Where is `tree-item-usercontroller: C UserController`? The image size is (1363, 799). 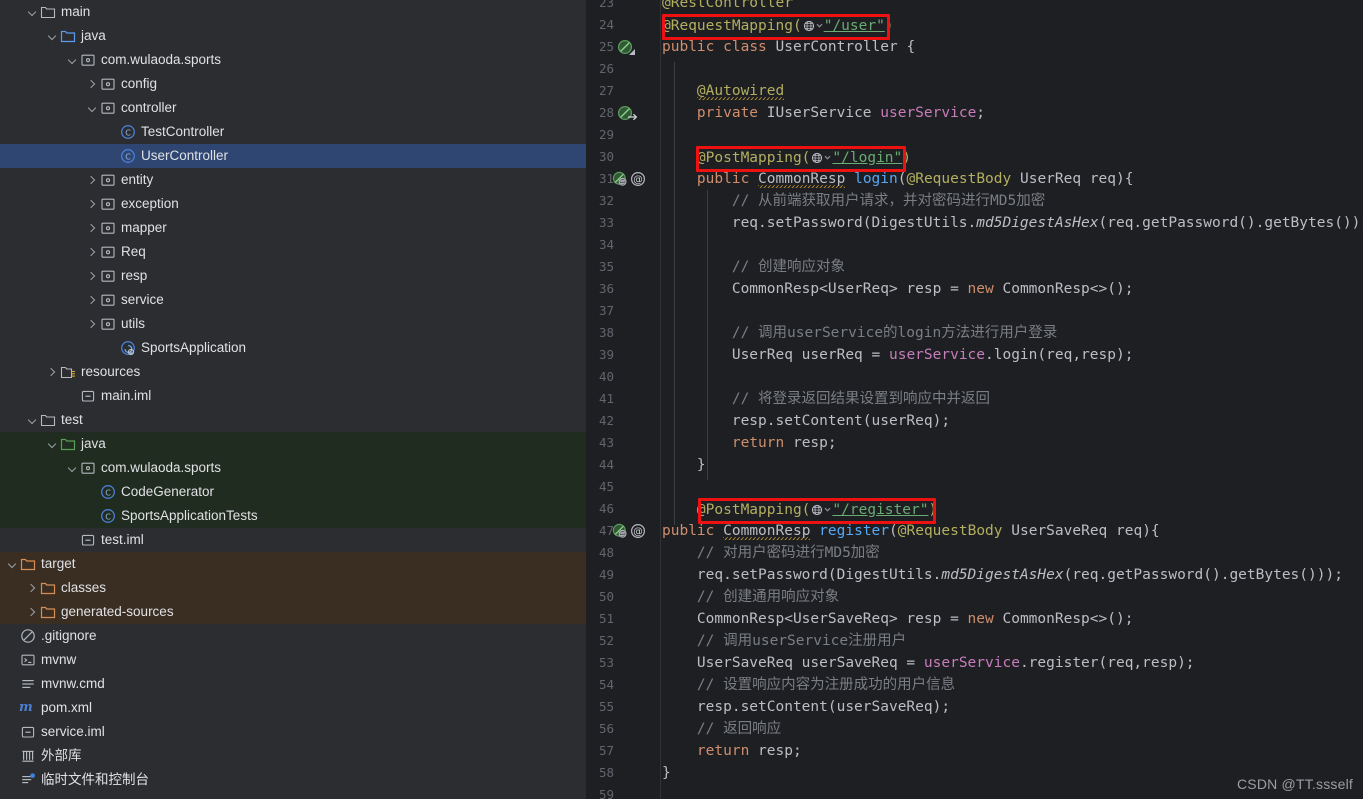
tree-item-usercontroller: C UserController is located at coordinates (293, 156).